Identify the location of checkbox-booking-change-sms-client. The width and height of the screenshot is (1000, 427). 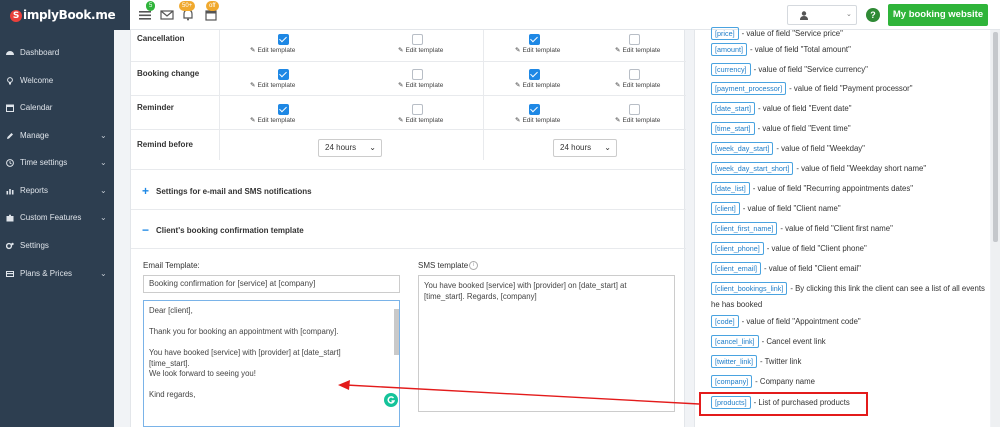
(417, 74).